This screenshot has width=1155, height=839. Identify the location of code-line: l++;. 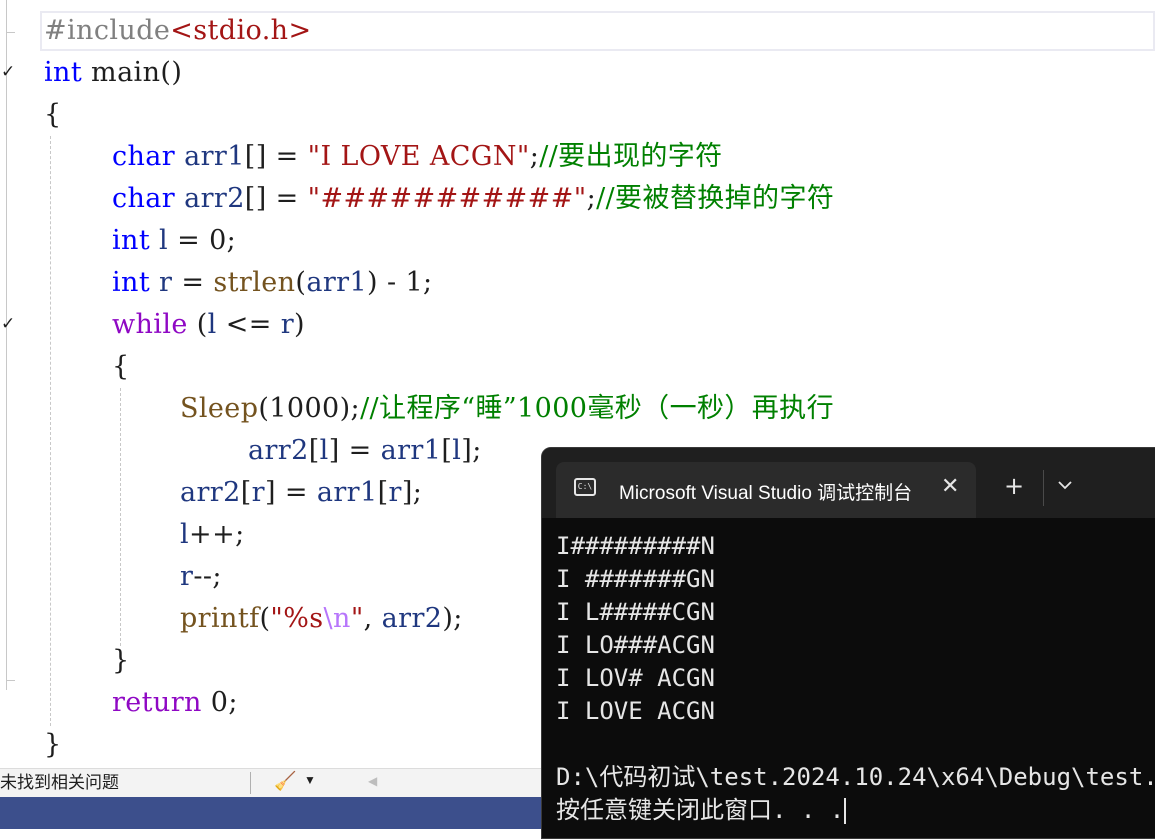
(212, 535).